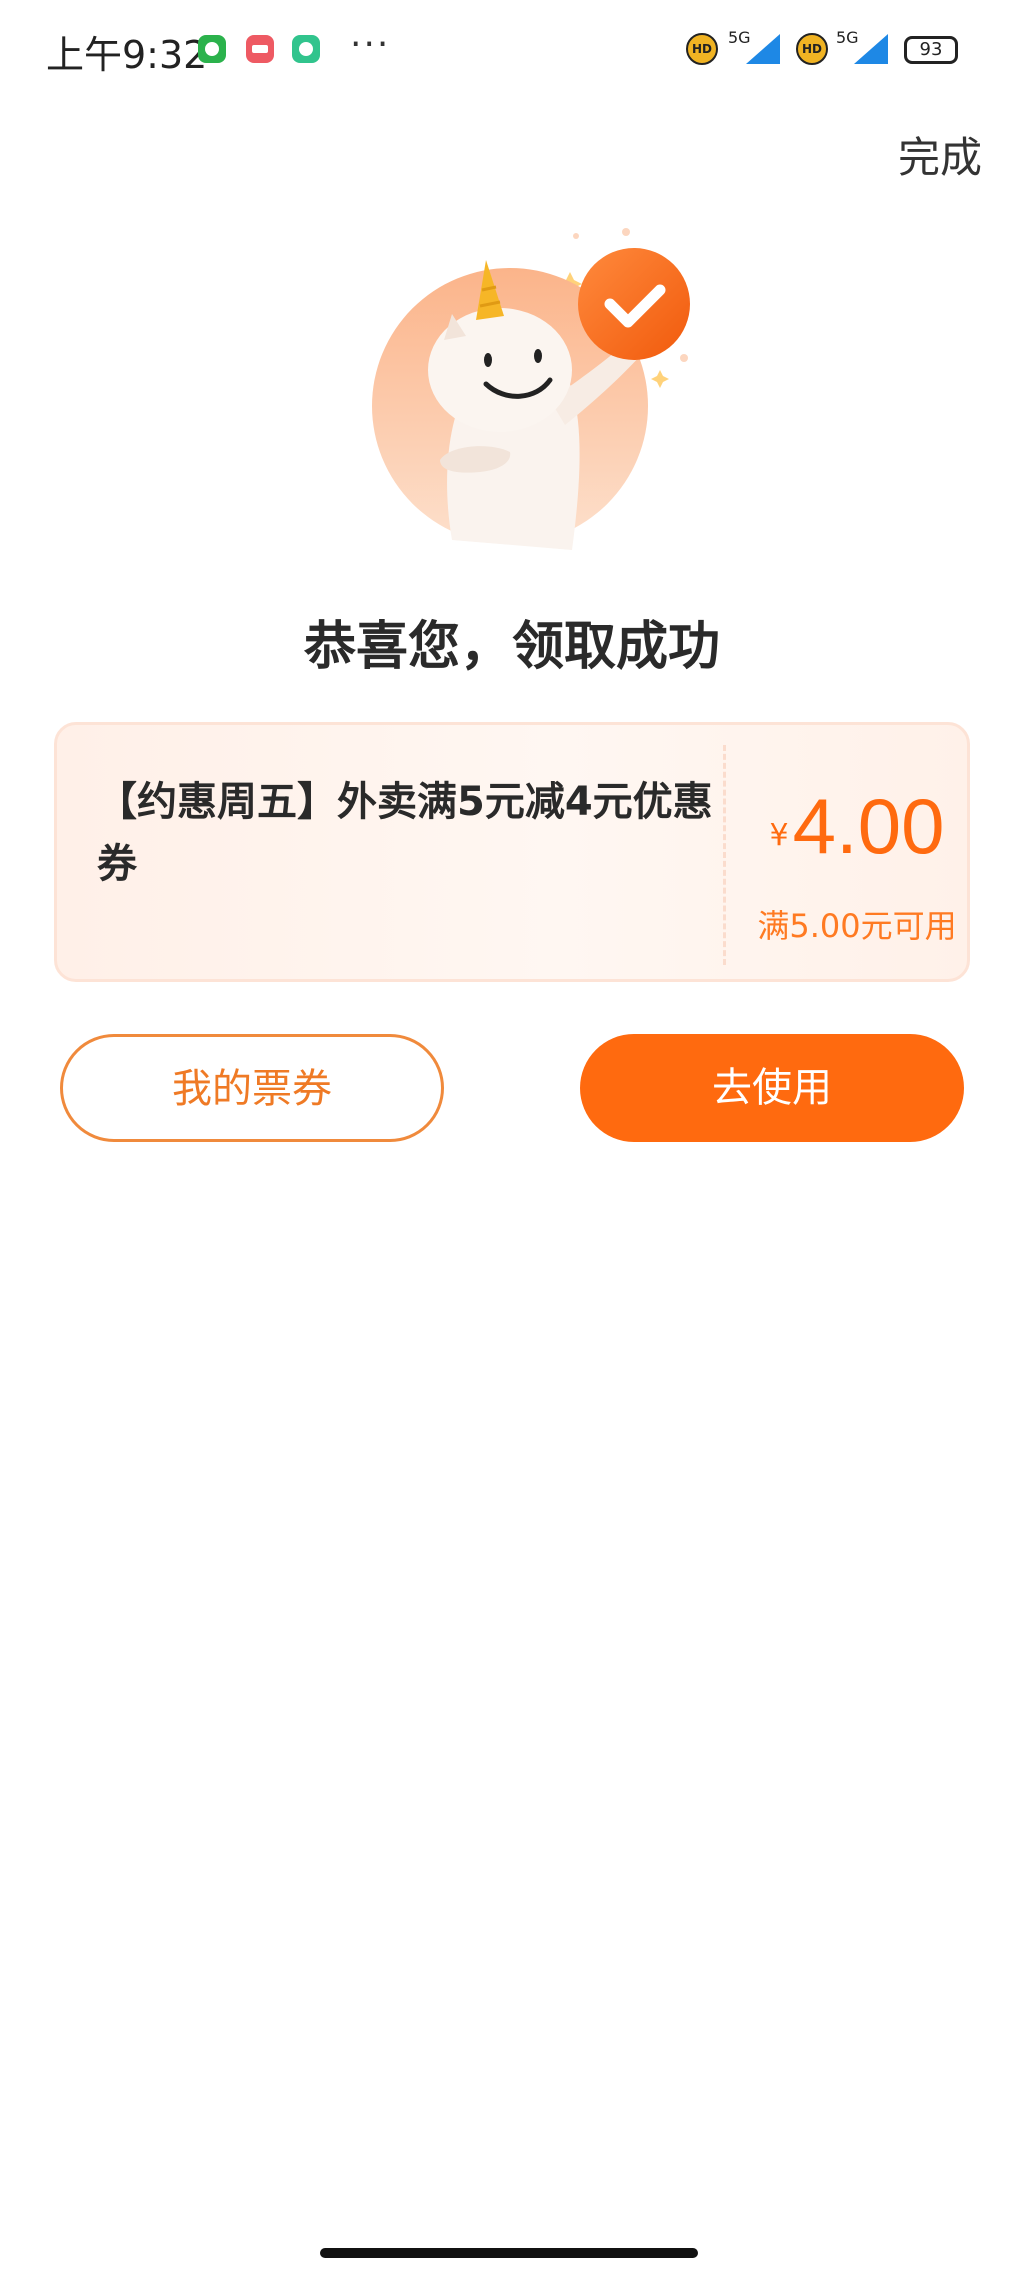 The width and height of the screenshot is (1024, 2276). I want to click on coupon-card: 【约惠周五】外卖满5元减4元优惠券 ¥4.00 满5.00元可用, so click(512, 852).